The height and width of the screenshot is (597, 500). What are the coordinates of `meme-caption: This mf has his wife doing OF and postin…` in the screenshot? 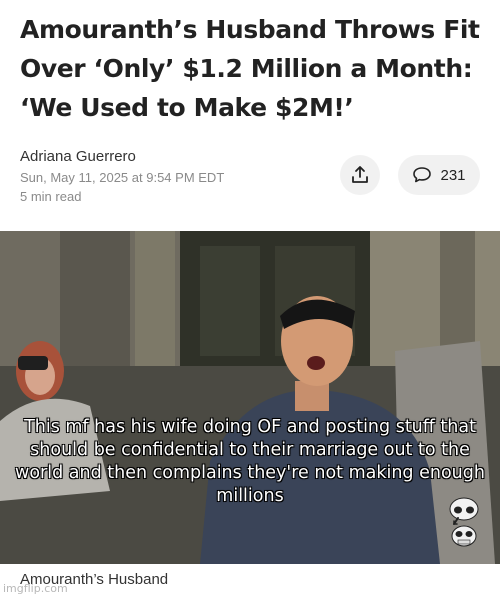 It's located at (250, 461).